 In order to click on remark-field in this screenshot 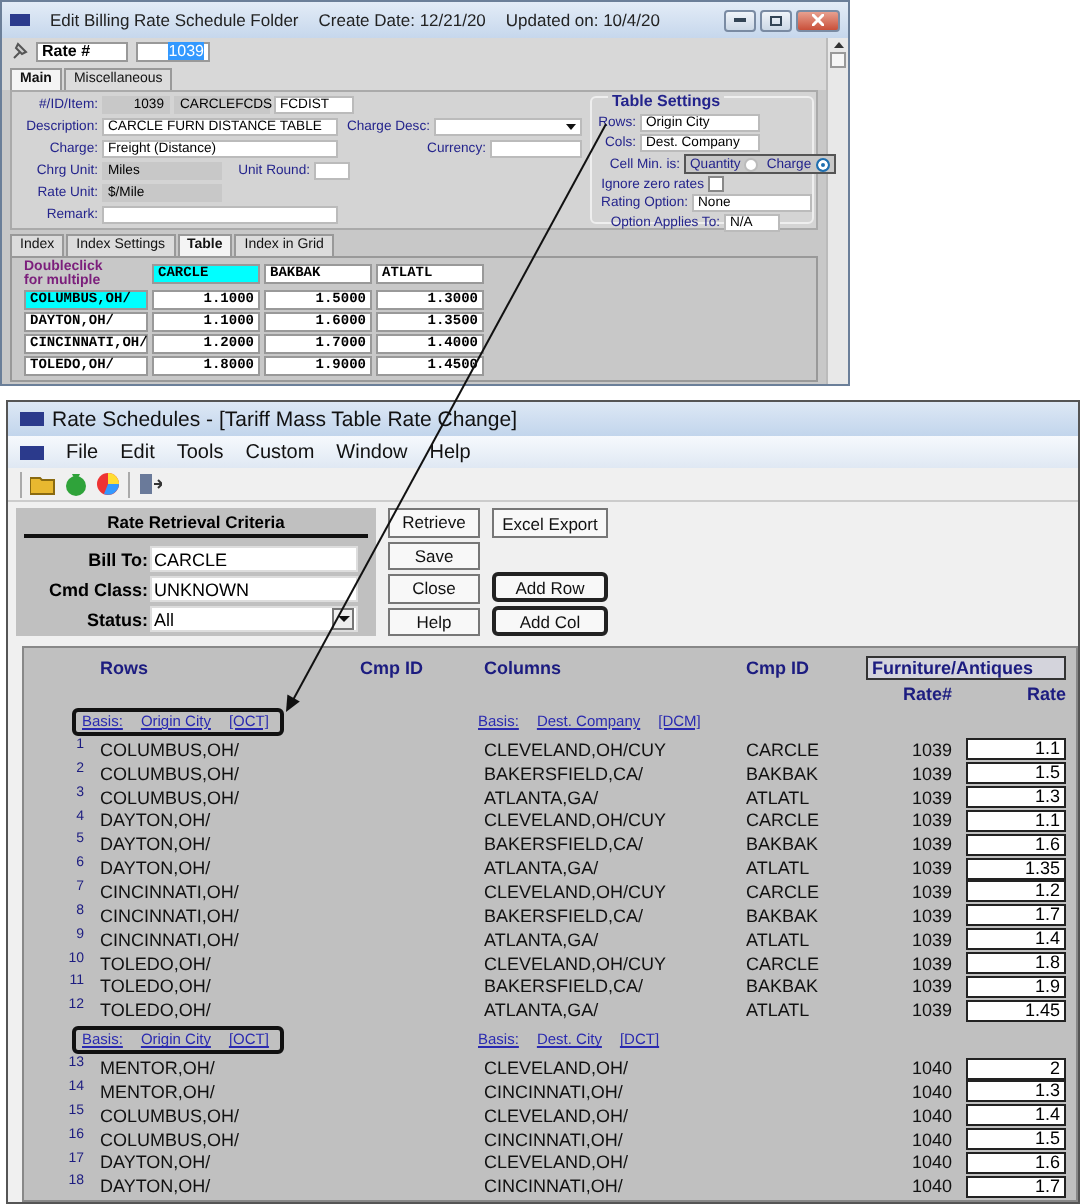, I will do `click(220, 214)`.